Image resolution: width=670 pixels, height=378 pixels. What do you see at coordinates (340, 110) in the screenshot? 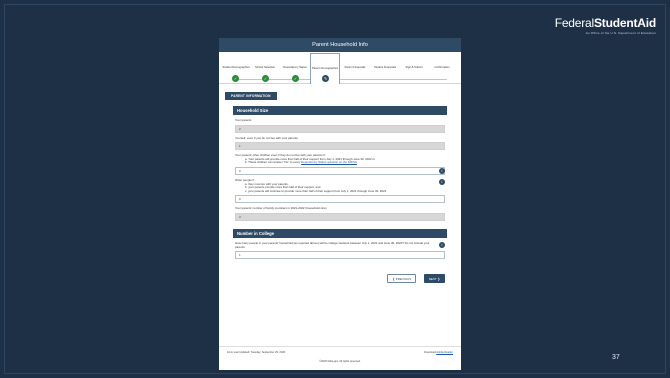
I see `household-size-heading: Household Size` at bounding box center [340, 110].